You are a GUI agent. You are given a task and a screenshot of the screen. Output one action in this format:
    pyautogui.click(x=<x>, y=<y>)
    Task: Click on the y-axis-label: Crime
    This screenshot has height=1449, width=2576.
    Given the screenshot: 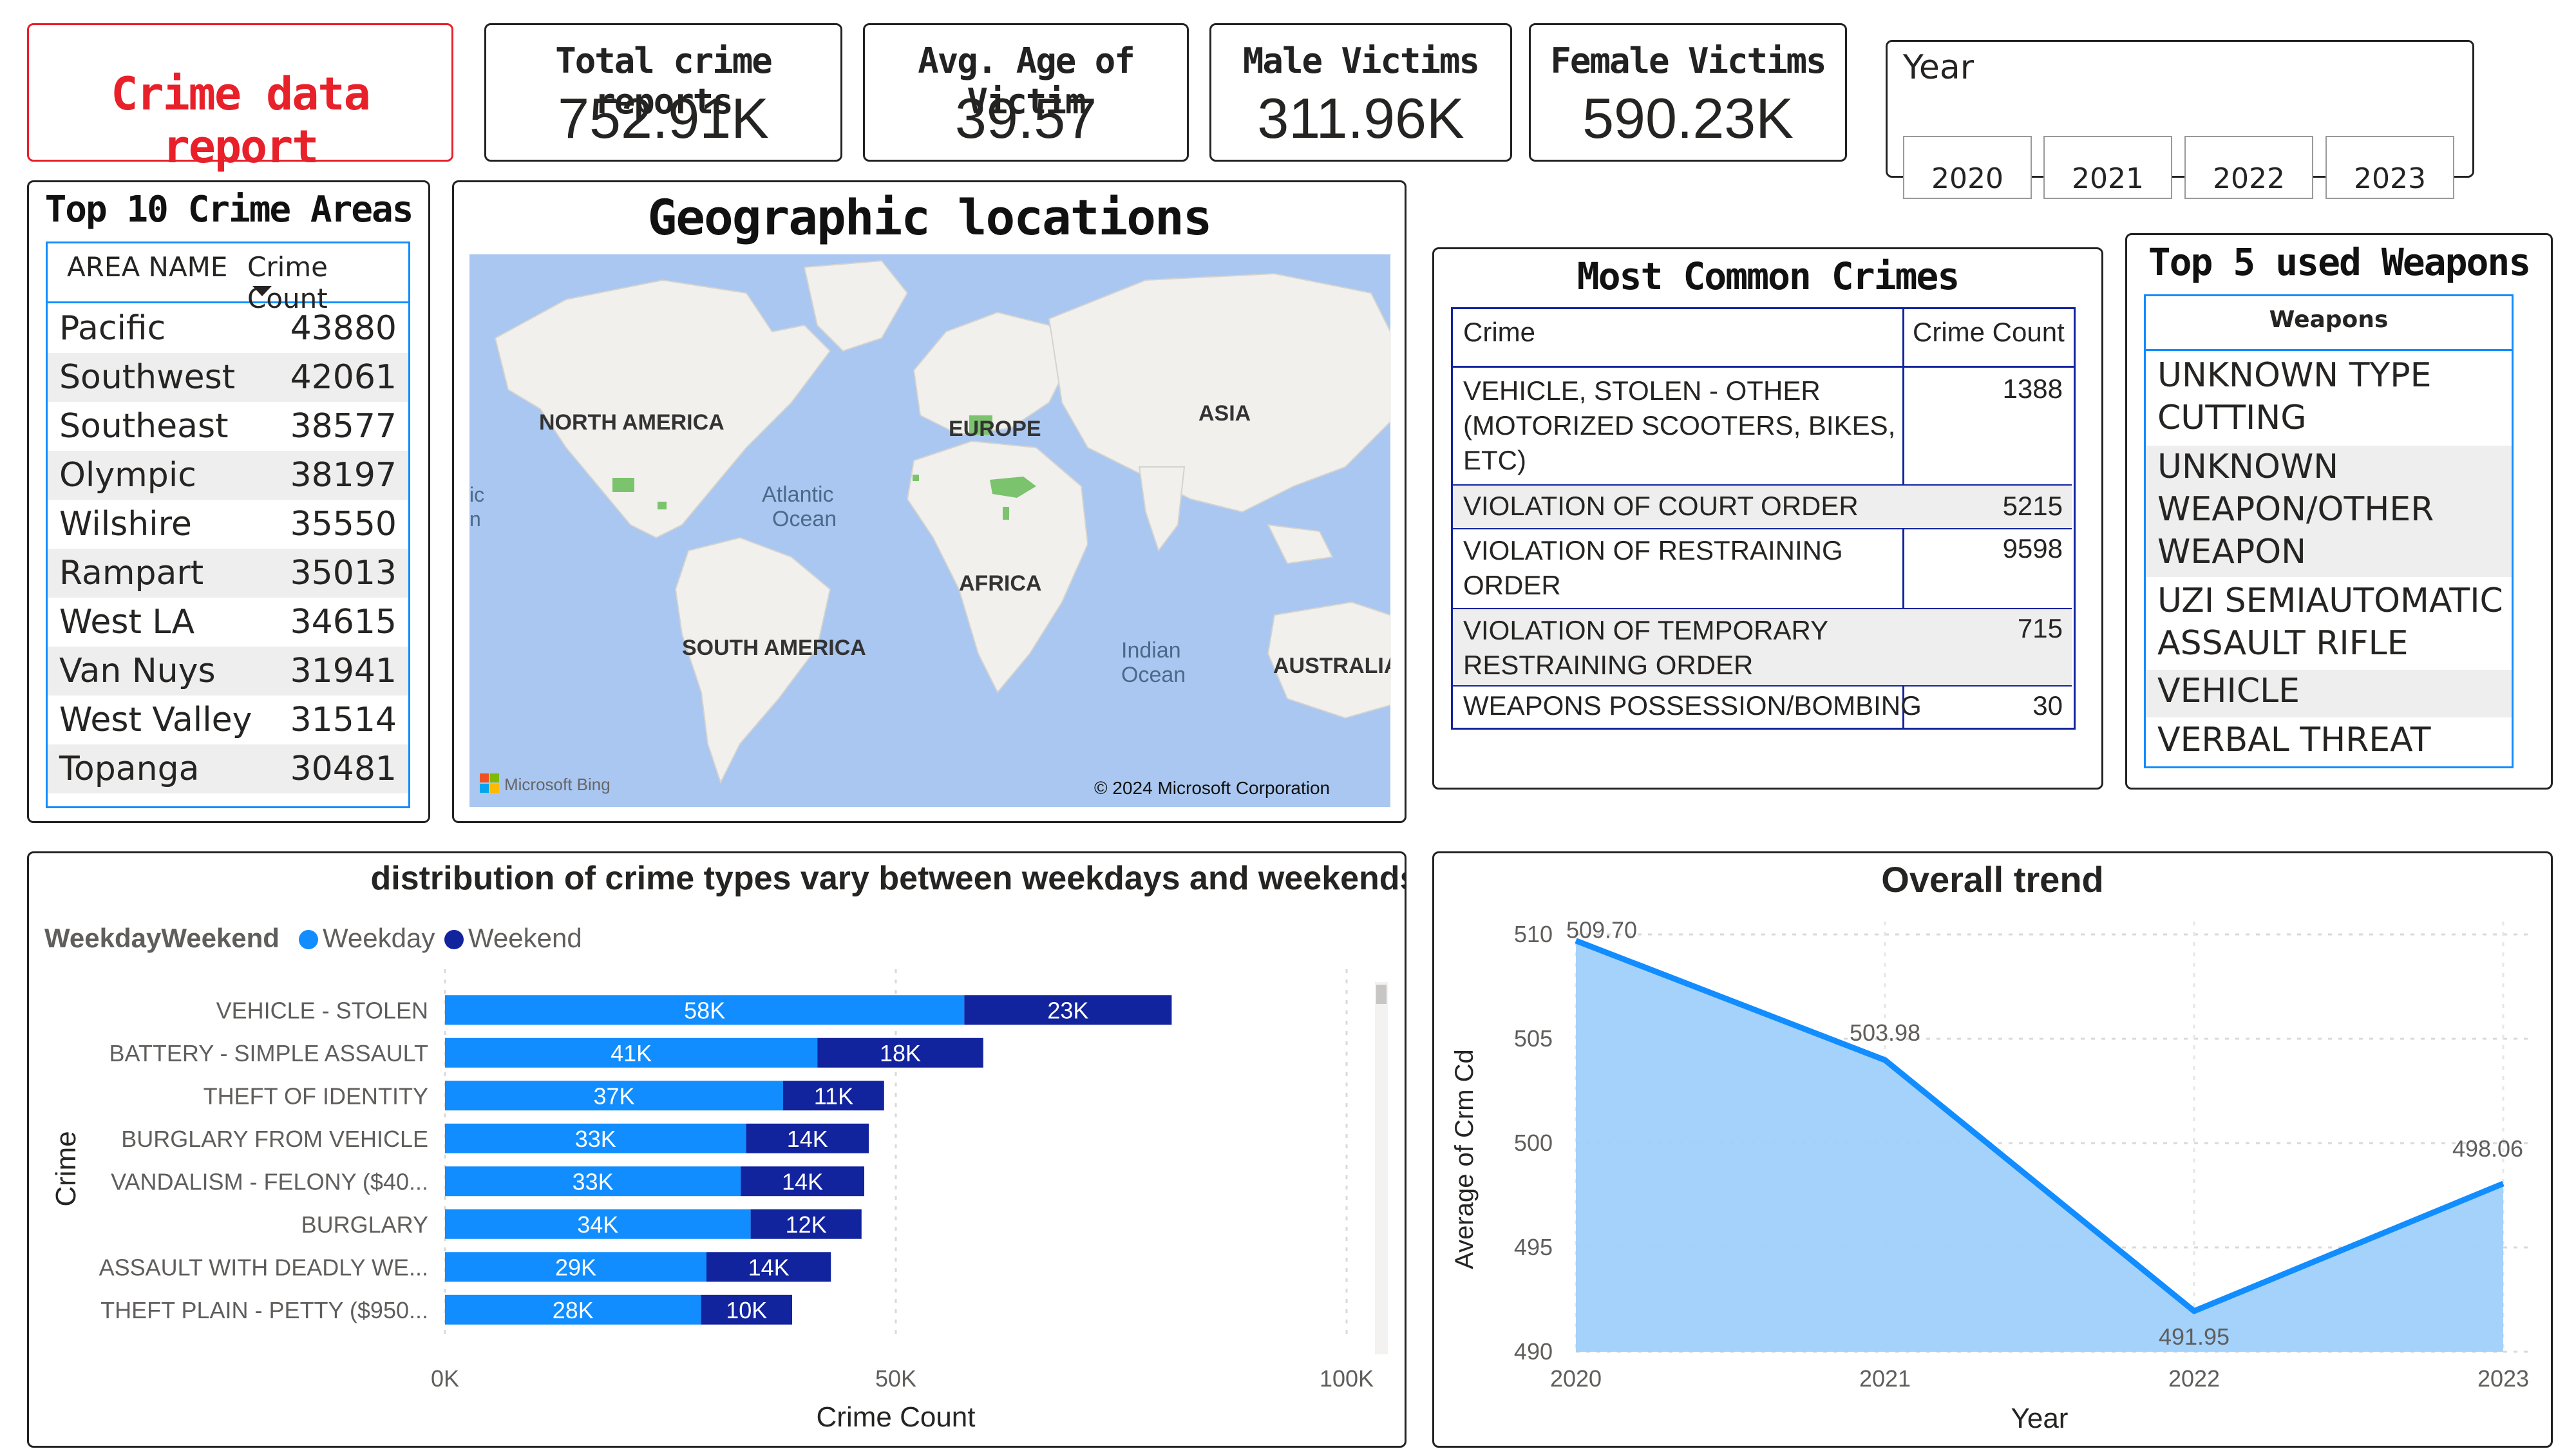 What is the action you would take?
    pyautogui.click(x=66, y=1168)
    